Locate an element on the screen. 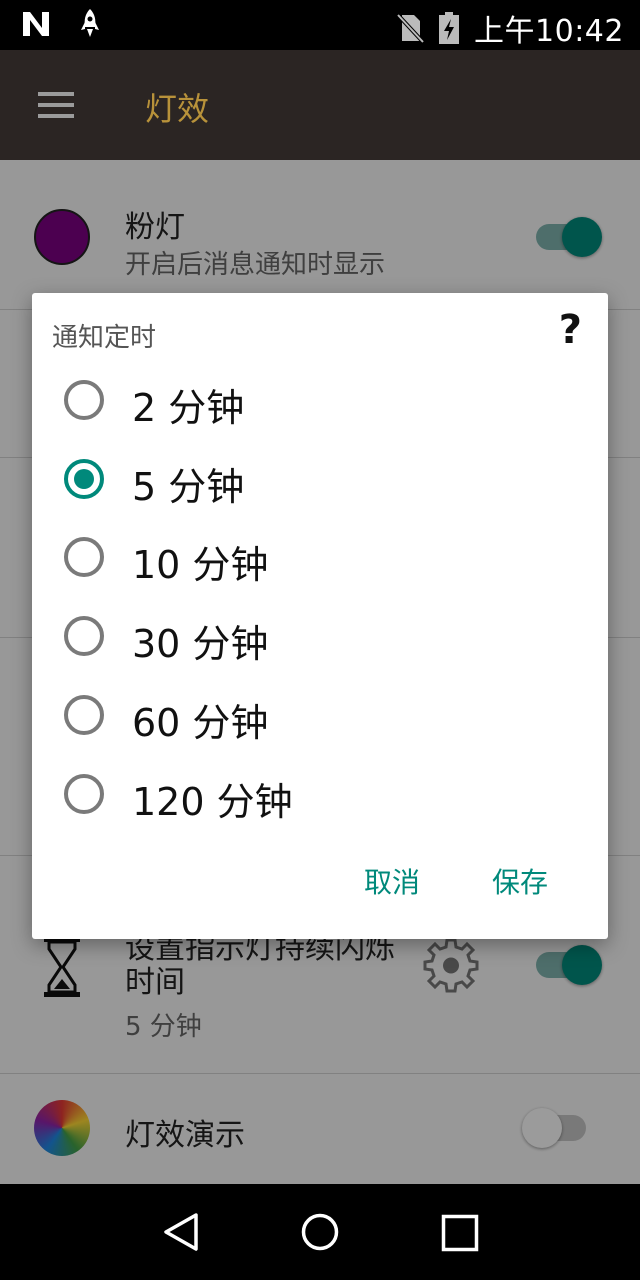  dialog-title: 通知定时 is located at coordinates (104, 338).